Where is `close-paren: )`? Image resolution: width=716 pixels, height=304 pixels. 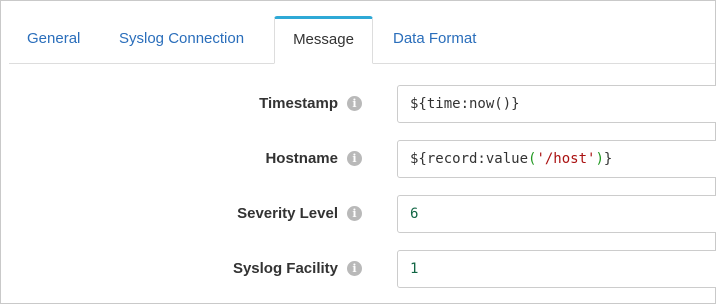
close-paren: ) is located at coordinates (599, 159).